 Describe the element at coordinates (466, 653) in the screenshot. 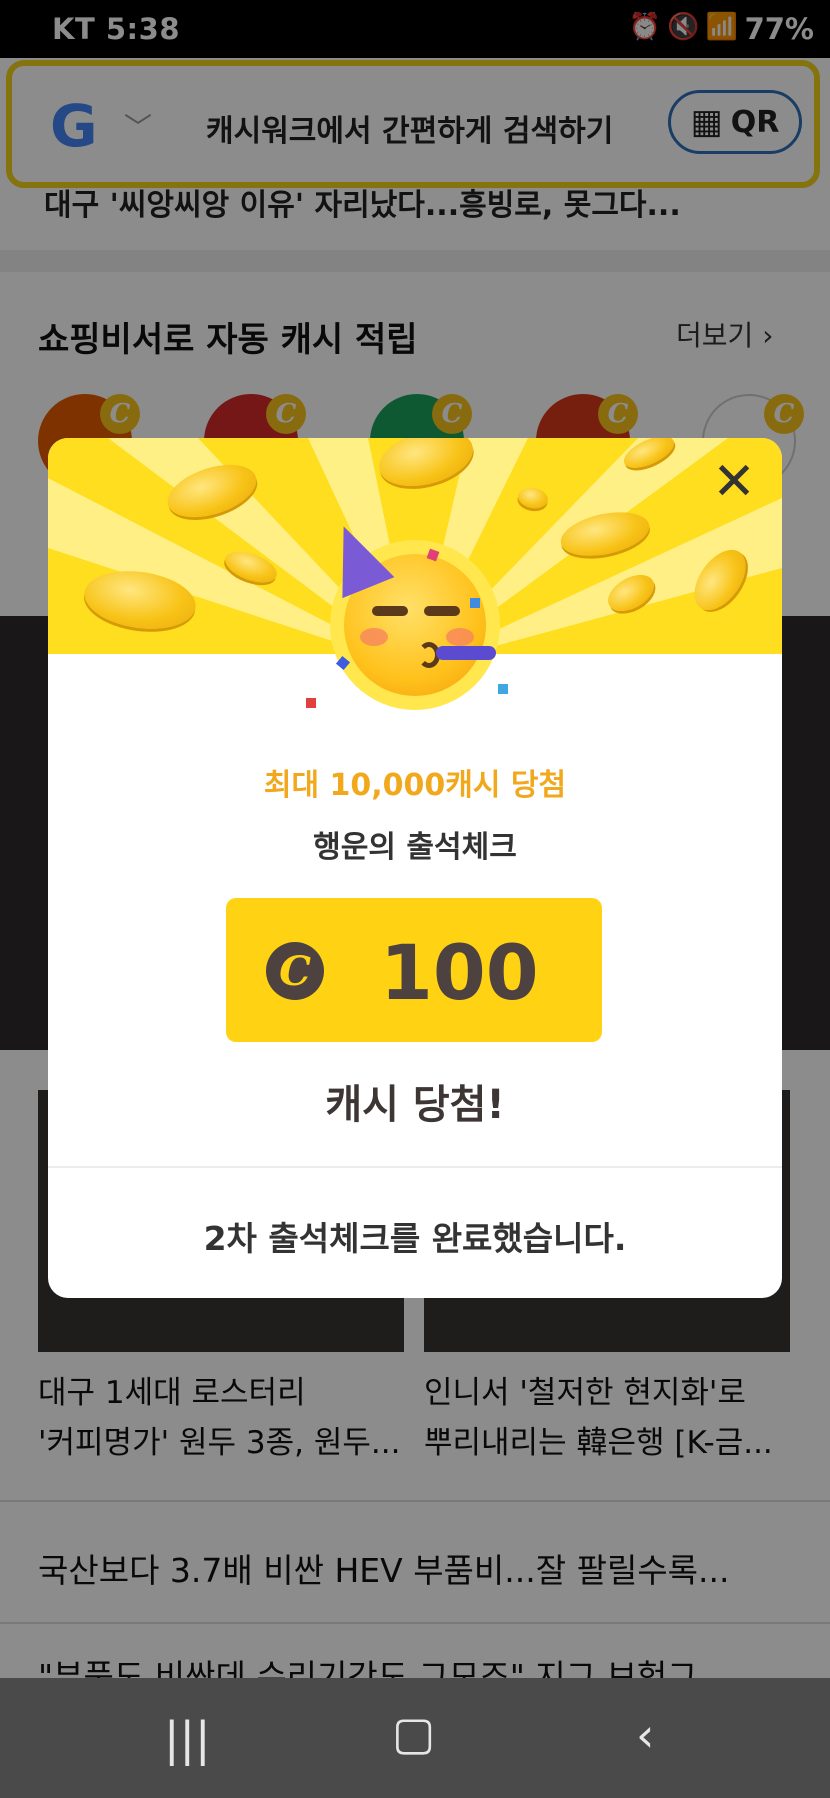

I see `party-horn-icon` at that location.